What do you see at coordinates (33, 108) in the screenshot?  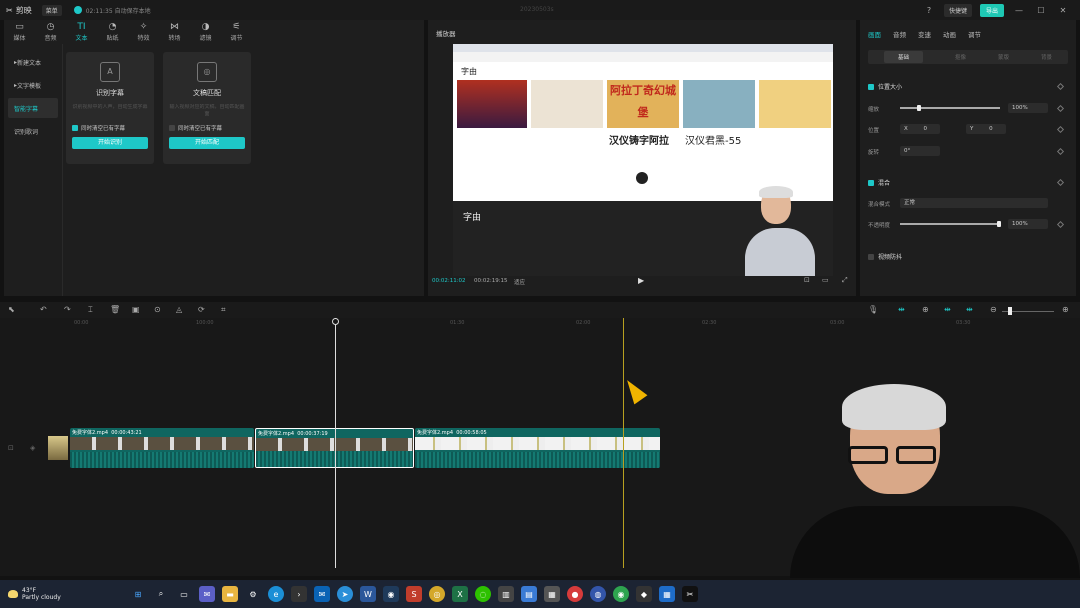 I see `sidebar-item-smart-subtitle: 智能字幕` at bounding box center [33, 108].